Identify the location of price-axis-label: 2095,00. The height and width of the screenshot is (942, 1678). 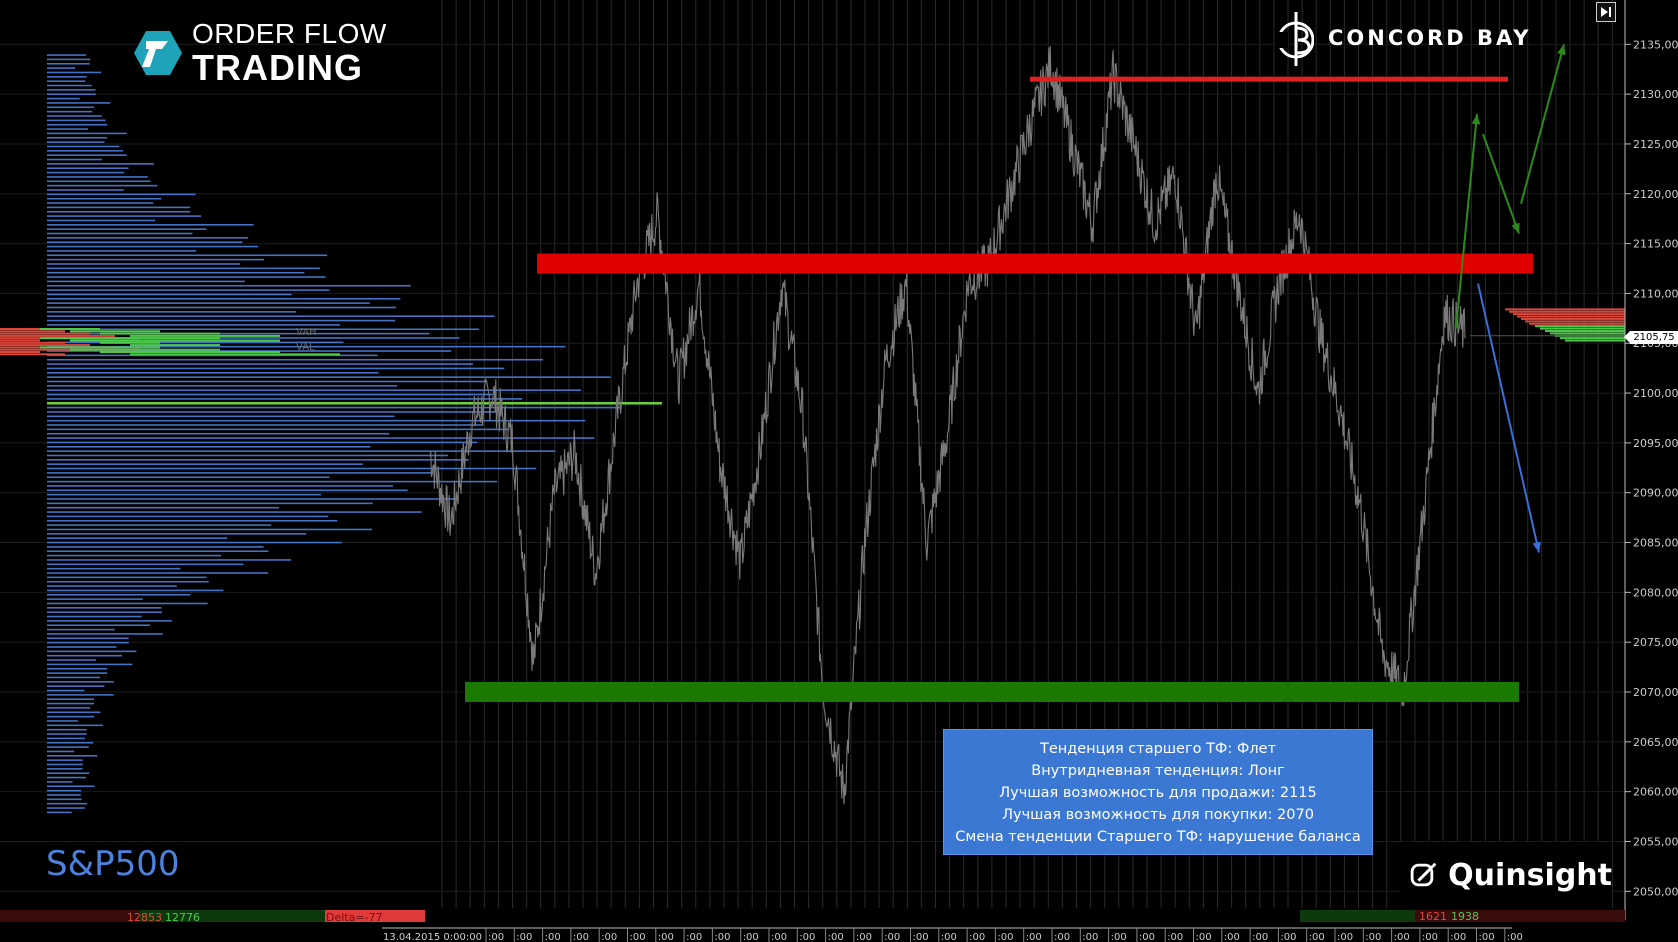
(1655, 443).